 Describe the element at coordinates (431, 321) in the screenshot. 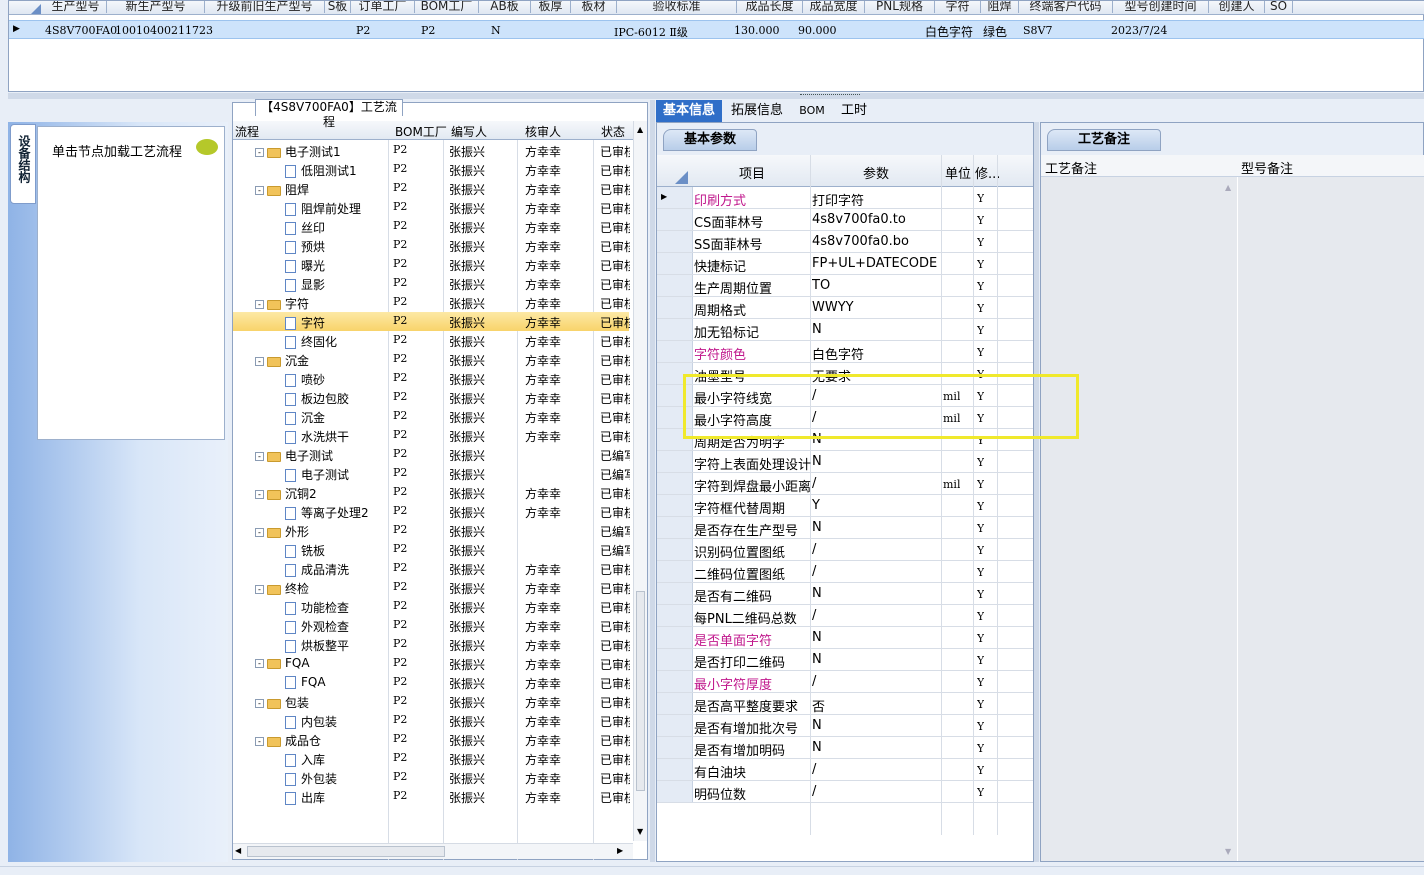

I see `tree-node-step: 字符 P2 张振兴 方幸幸 已审核` at that location.